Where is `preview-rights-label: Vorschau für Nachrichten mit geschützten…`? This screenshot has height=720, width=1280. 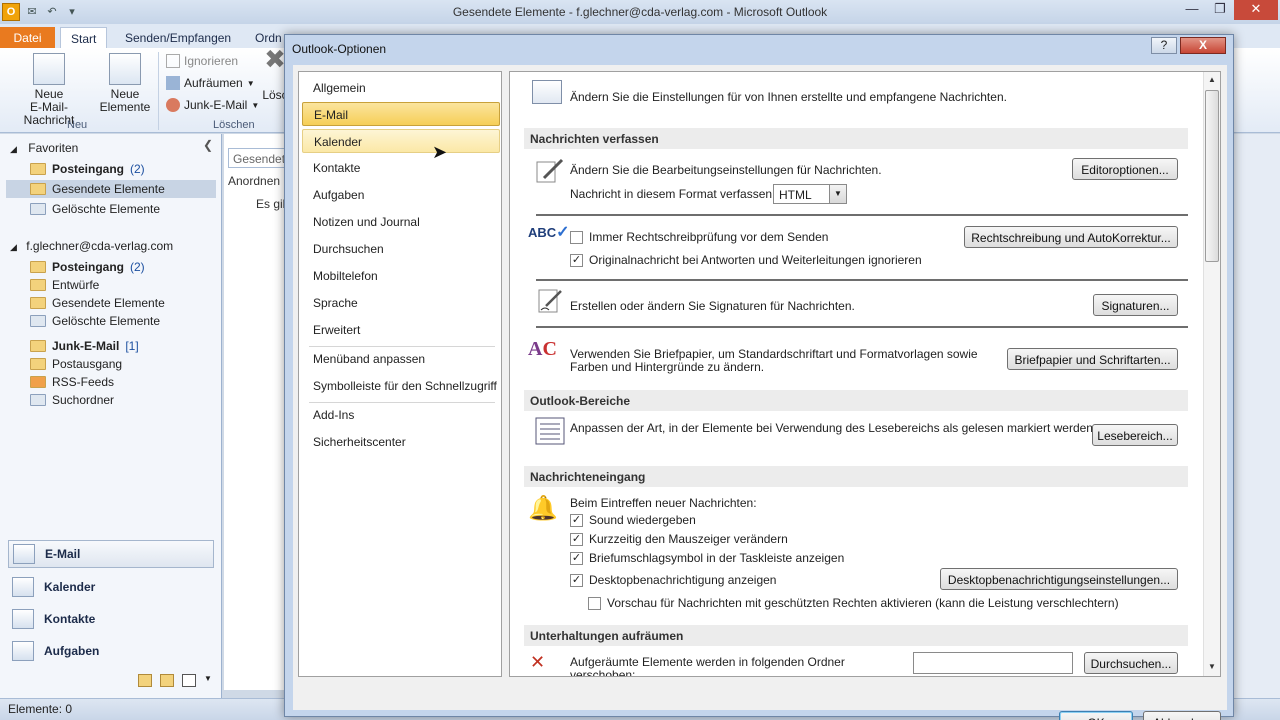 preview-rights-label: Vorschau für Nachrichten mit geschützten… is located at coordinates (863, 603).